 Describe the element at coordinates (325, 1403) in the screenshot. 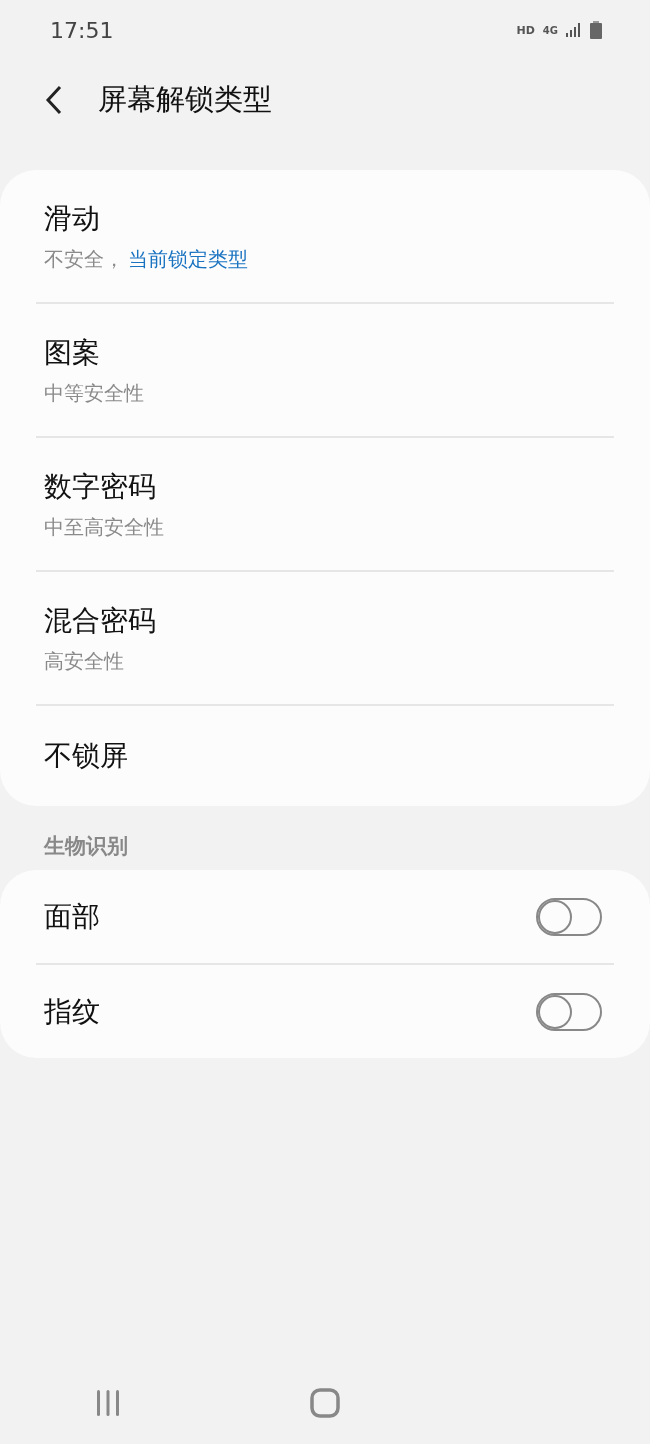

I see `home-icon` at that location.